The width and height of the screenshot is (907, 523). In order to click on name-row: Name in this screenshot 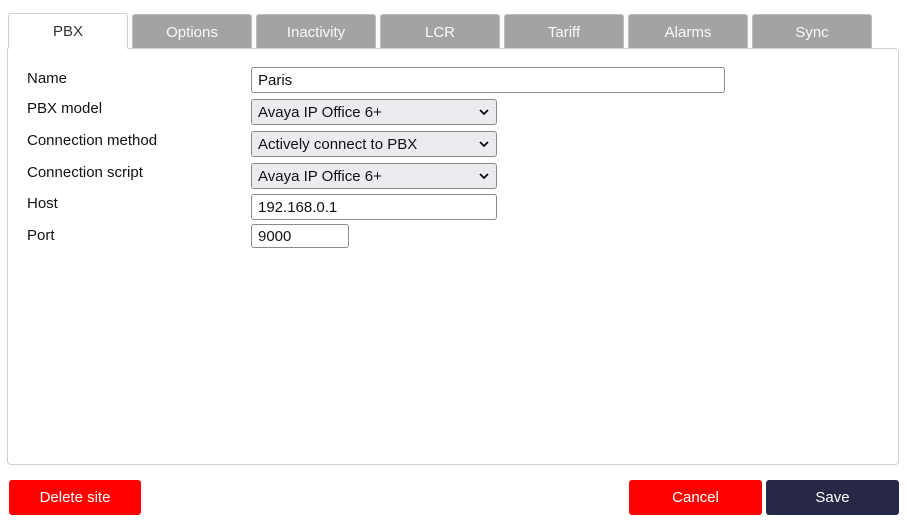, I will do `click(457, 80)`.